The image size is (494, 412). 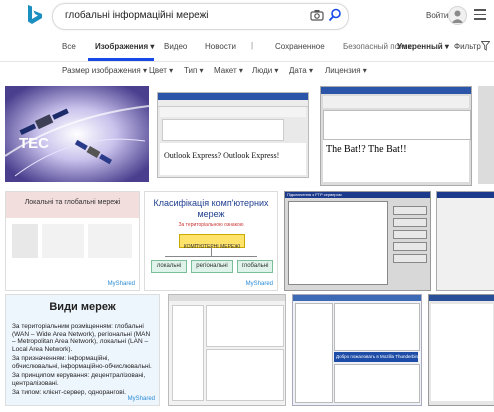 What do you see at coordinates (69, 46) in the screenshot?
I see `tab-all: Все` at bounding box center [69, 46].